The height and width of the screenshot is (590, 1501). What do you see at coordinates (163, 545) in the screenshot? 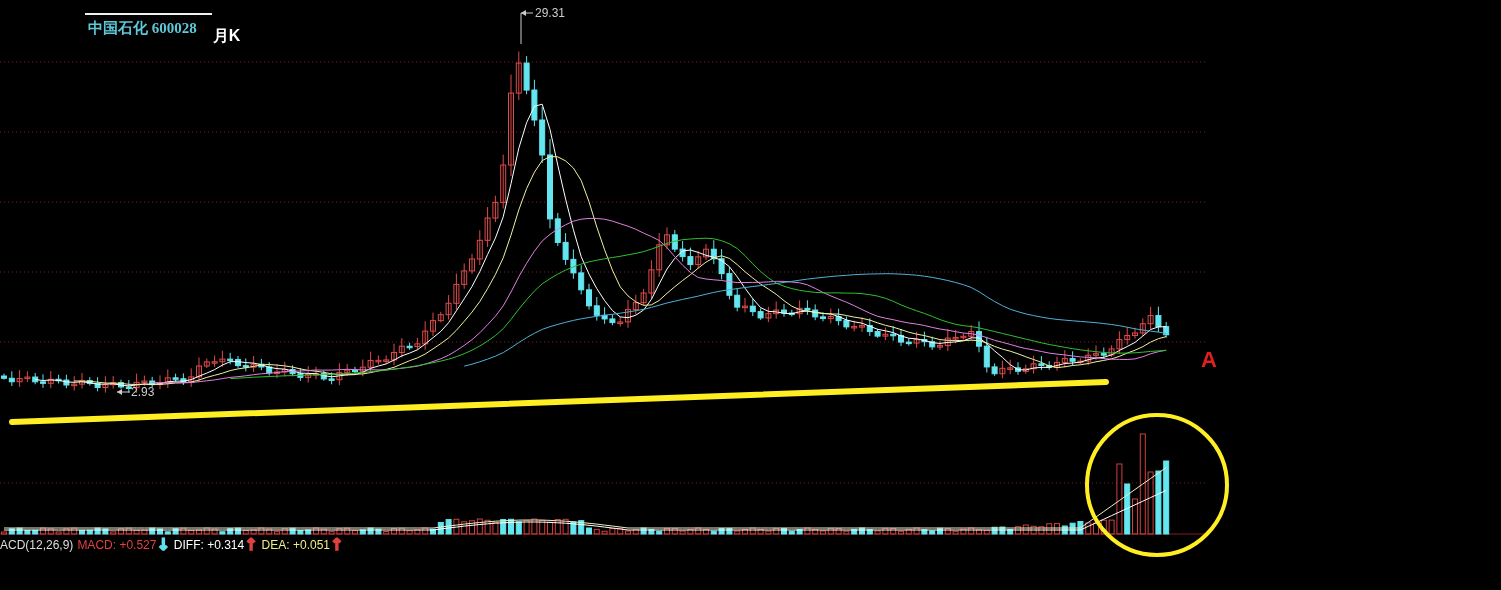
I see `trend-arrow: ↓` at bounding box center [163, 545].